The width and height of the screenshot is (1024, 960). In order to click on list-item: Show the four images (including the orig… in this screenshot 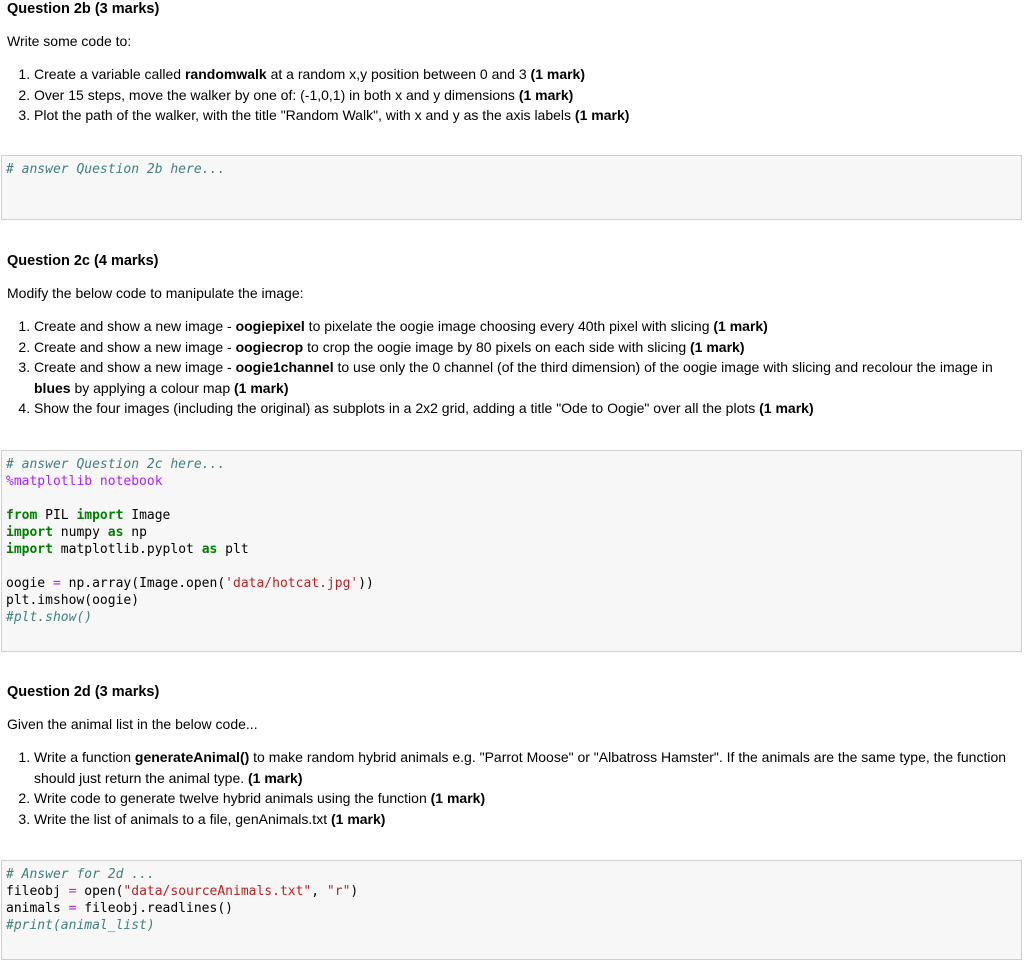, I will do `click(525, 408)`.